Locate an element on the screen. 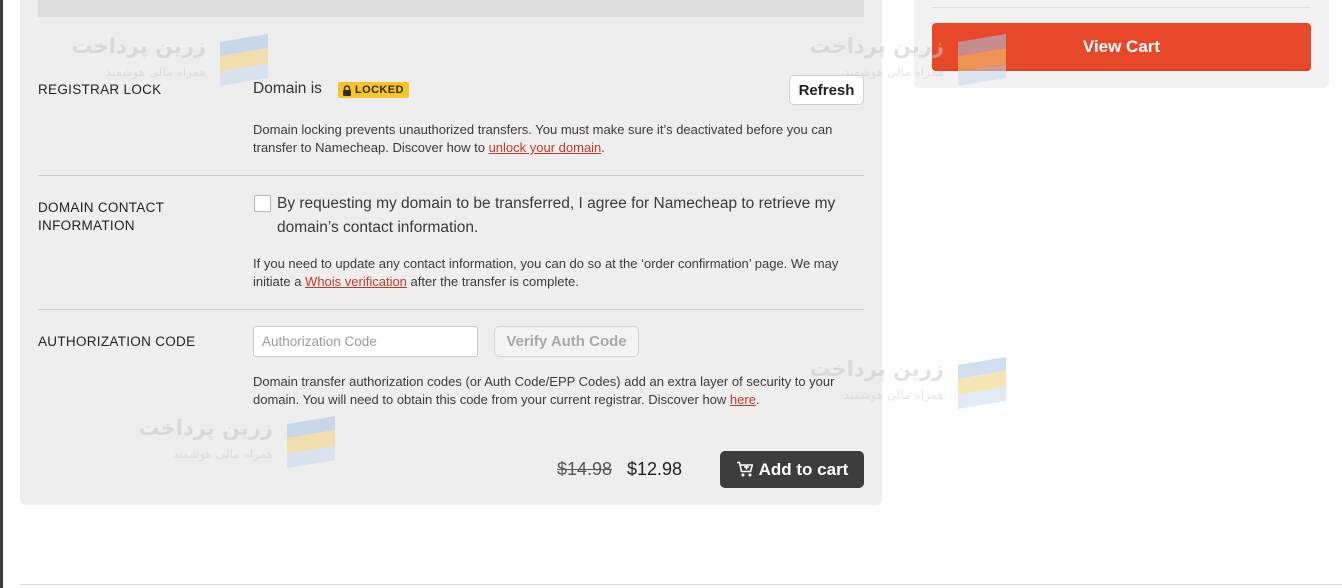  verify-auth-code-button: Verify Auth Code is located at coordinates (566, 341).